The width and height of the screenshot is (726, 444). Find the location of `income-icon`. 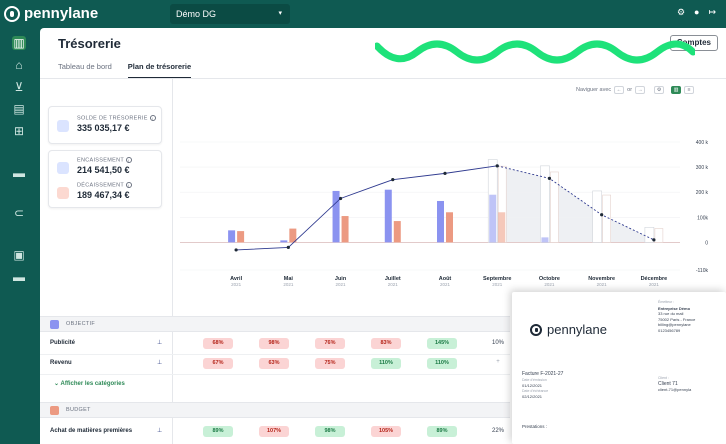

income-icon is located at coordinates (63, 168).